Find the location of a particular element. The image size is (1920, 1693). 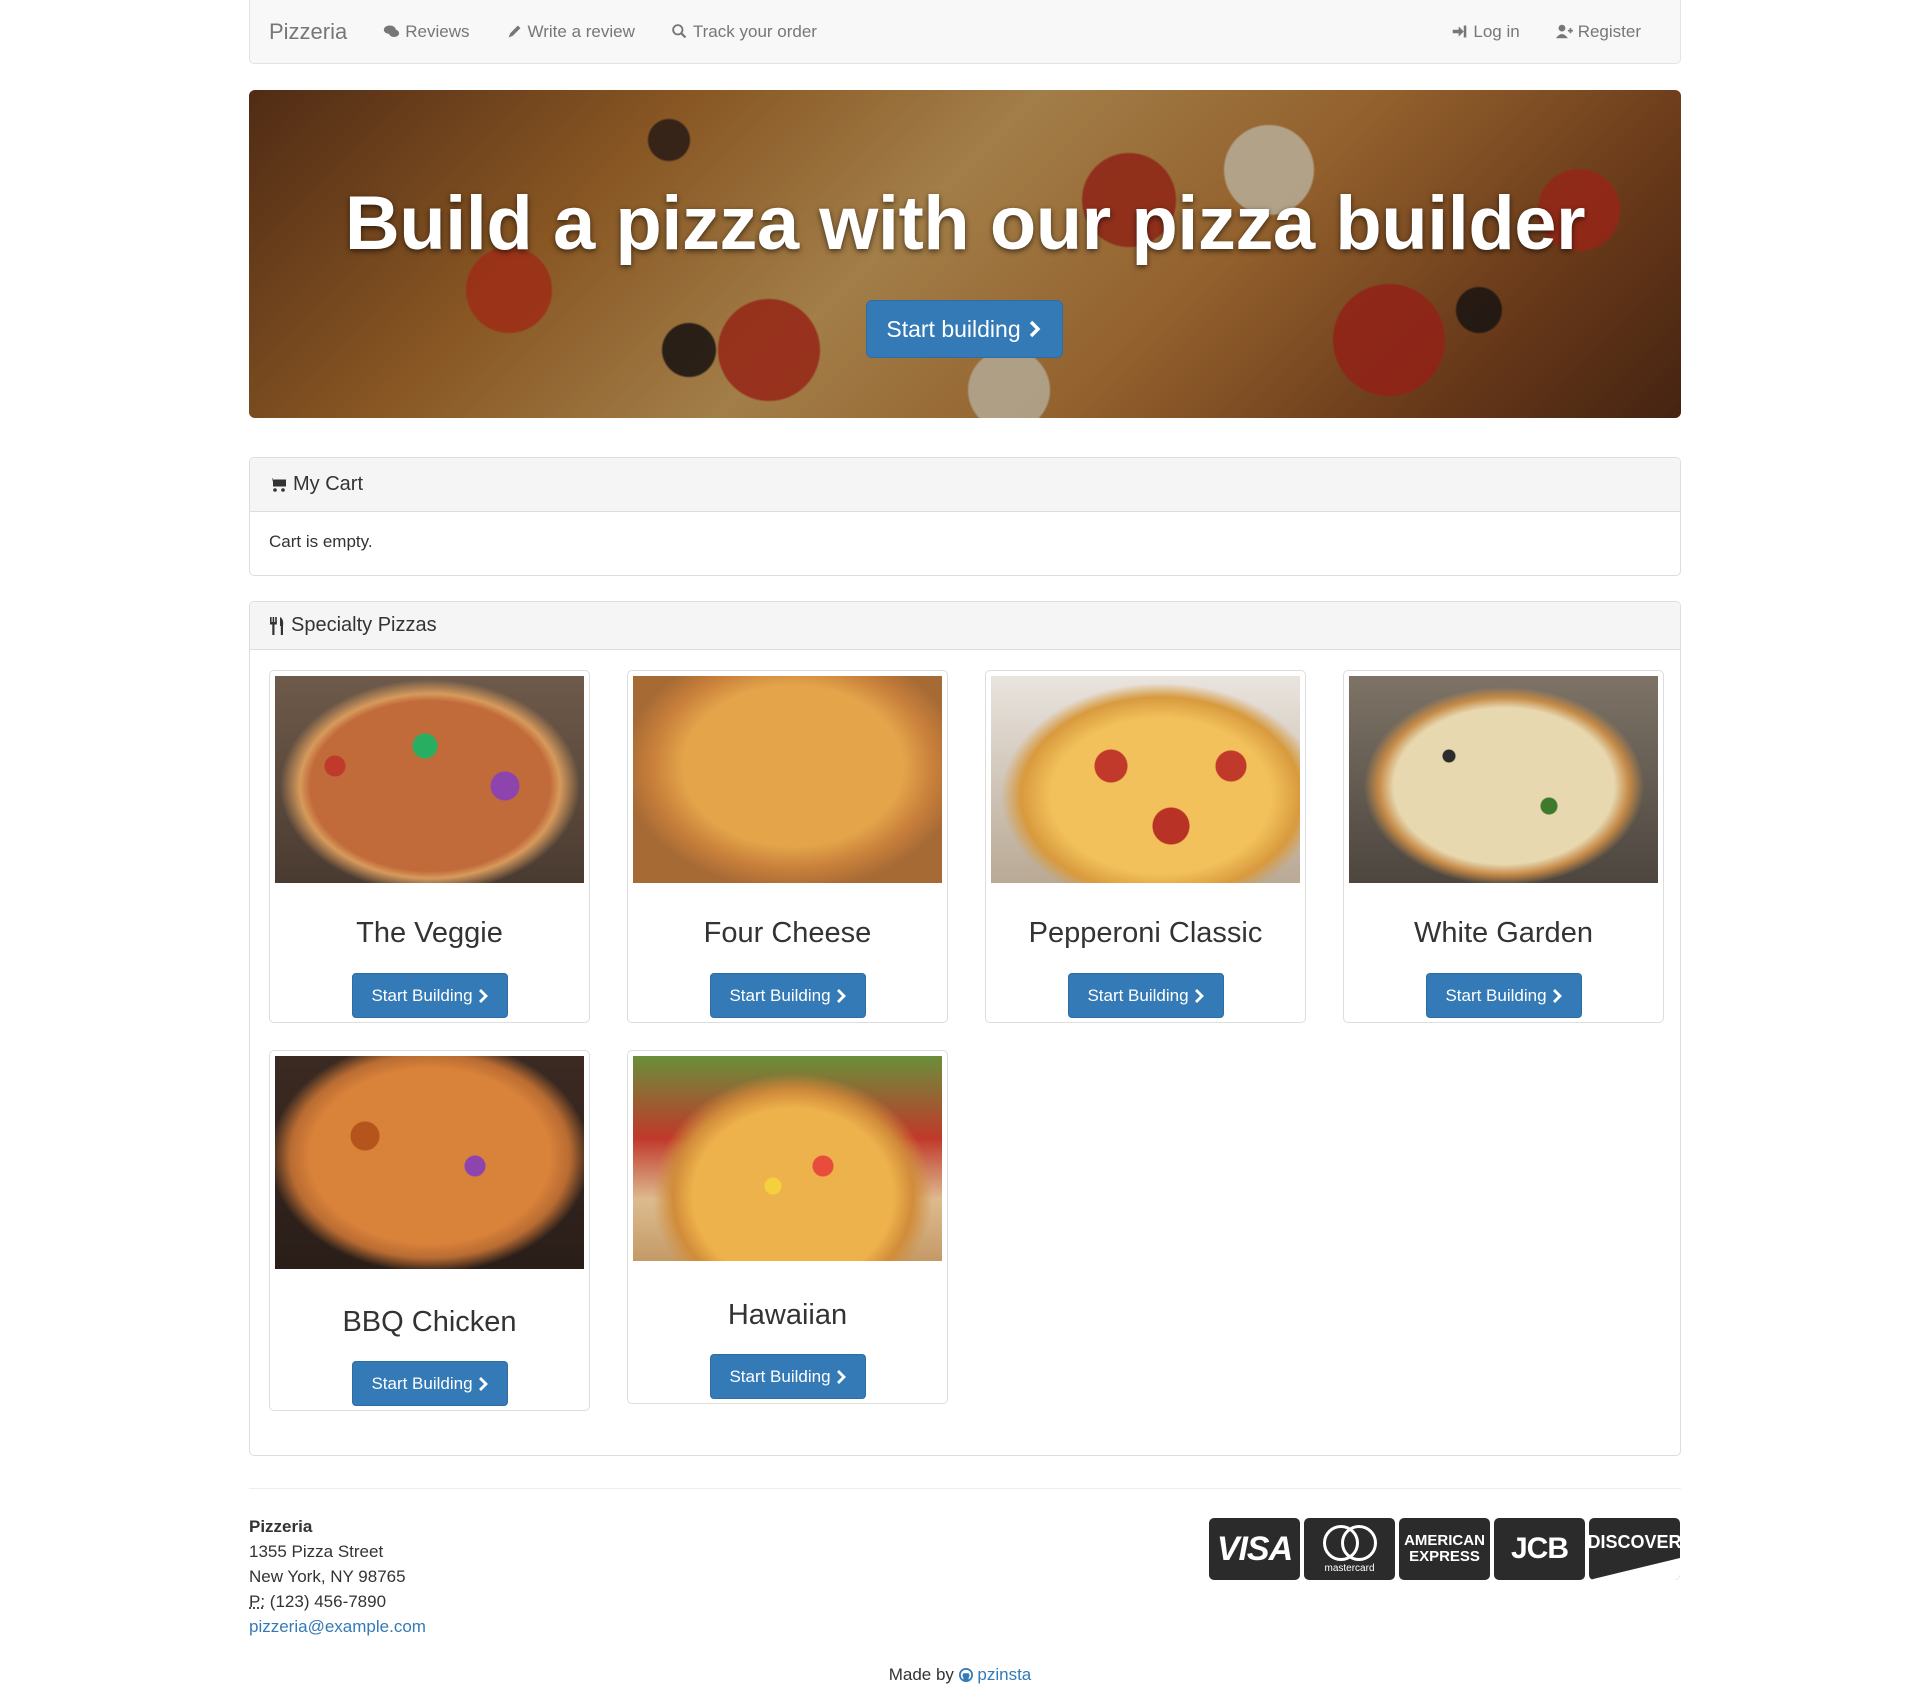

pizza-name: The Veggie is located at coordinates (429, 933).